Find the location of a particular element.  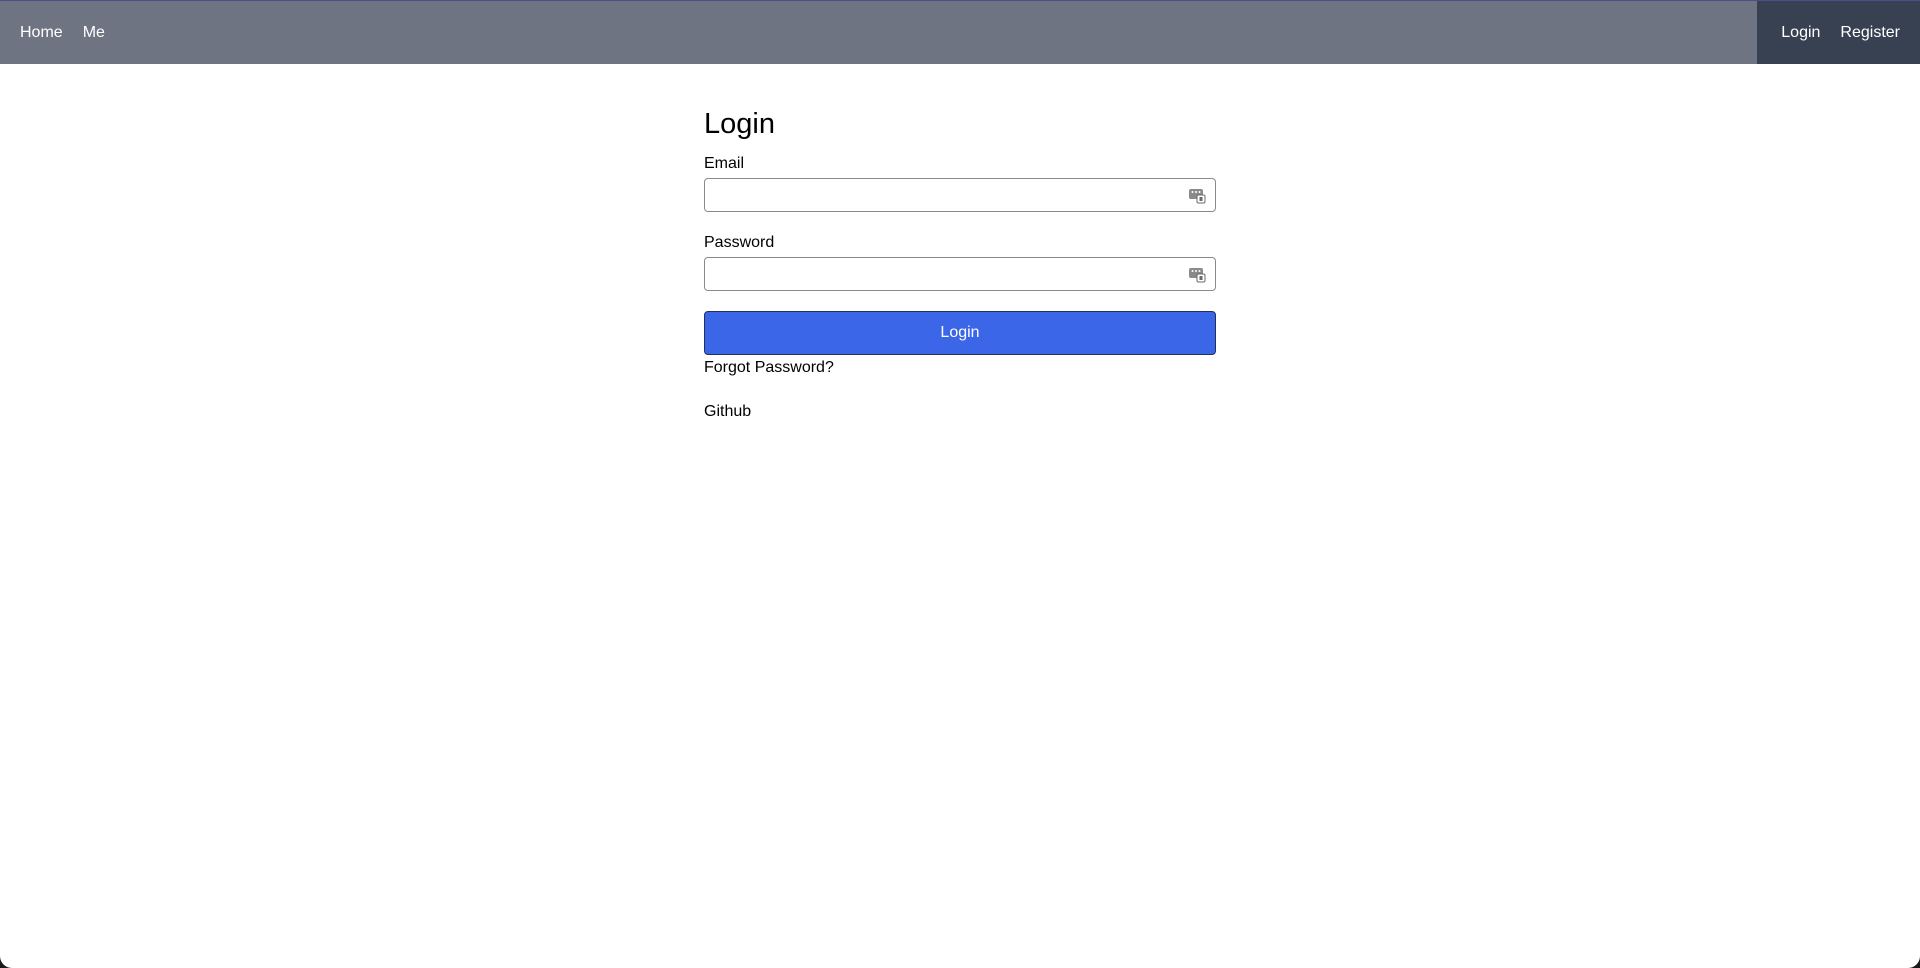

top-navbar: Home Me Login Register is located at coordinates (960, 32).